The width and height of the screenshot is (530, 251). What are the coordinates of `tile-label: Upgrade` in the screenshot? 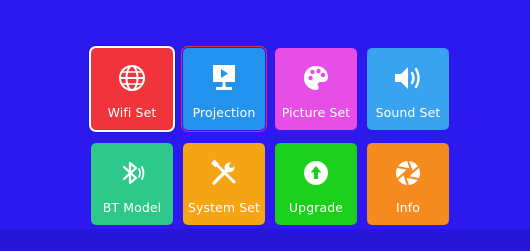 It's located at (316, 207).